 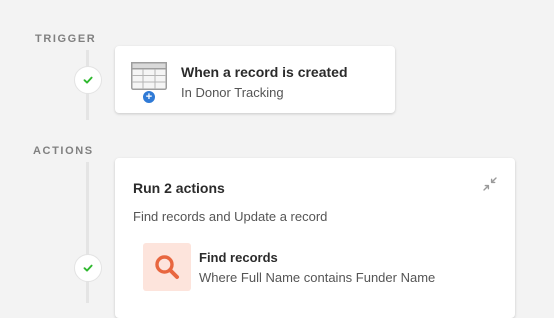 I want to click on find-records-status-check, so click(x=88, y=268).